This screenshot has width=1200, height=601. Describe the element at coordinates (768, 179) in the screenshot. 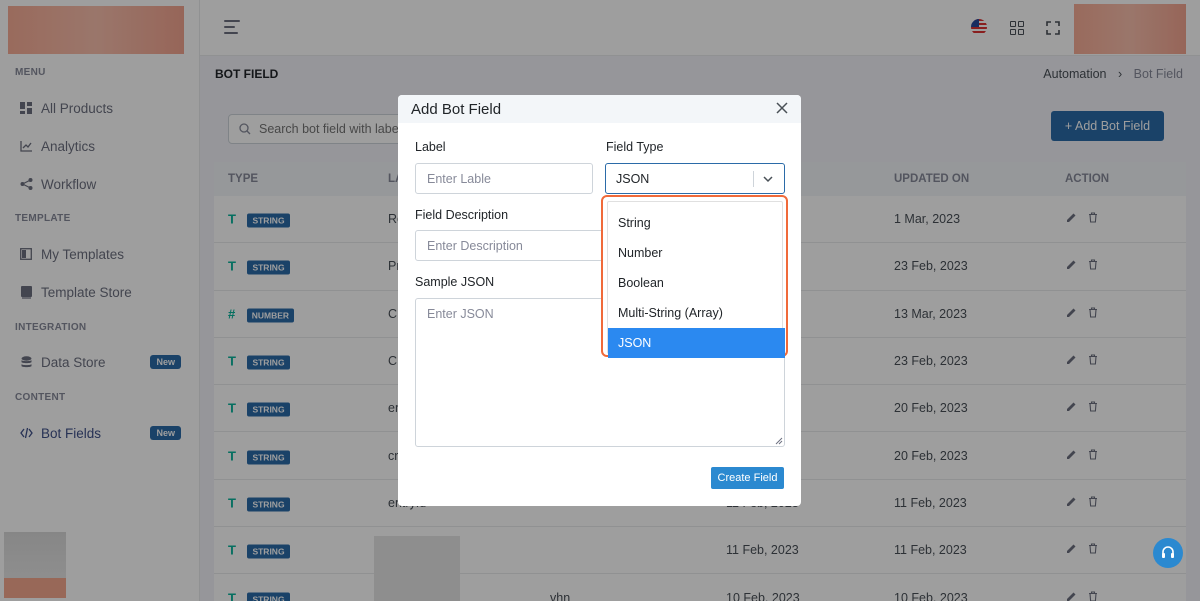

I see `chevron-down-icon` at that location.